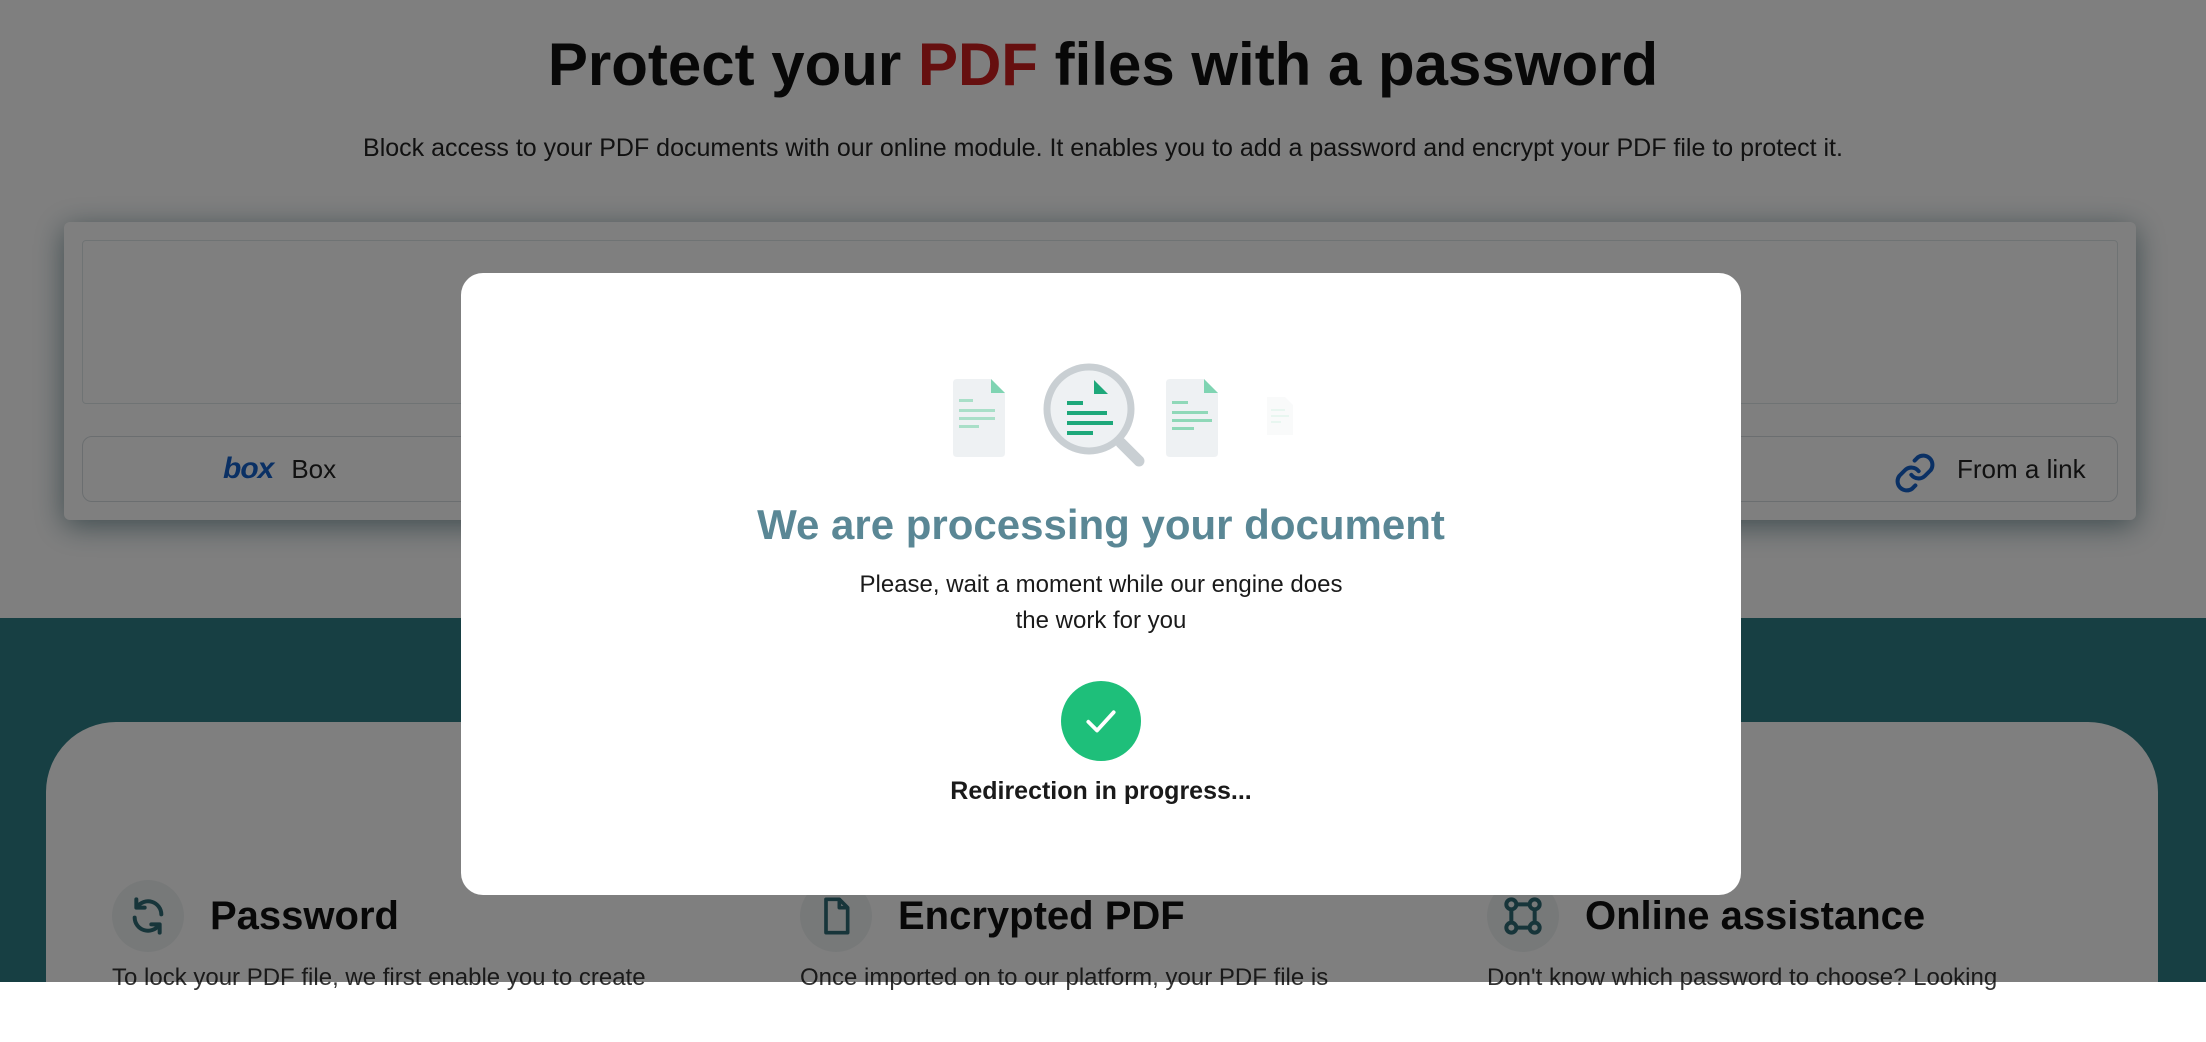  Describe the element at coordinates (1101, 721) in the screenshot. I see `success-check-icon` at that location.